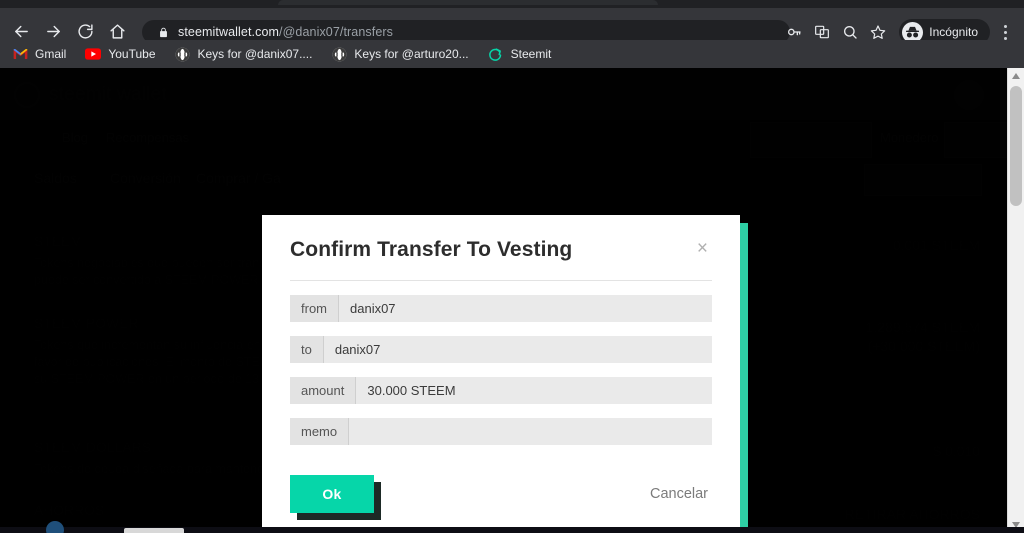  Describe the element at coordinates (332, 494) in the screenshot. I see `ok-button: Ok` at that location.